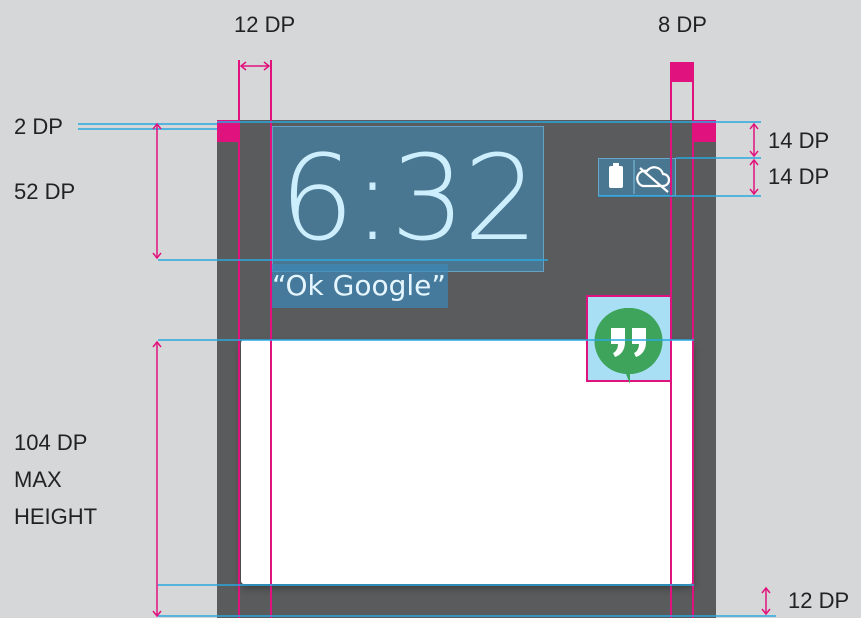 The height and width of the screenshot is (618, 861). I want to click on clock-time: 6:32, so click(409, 198).